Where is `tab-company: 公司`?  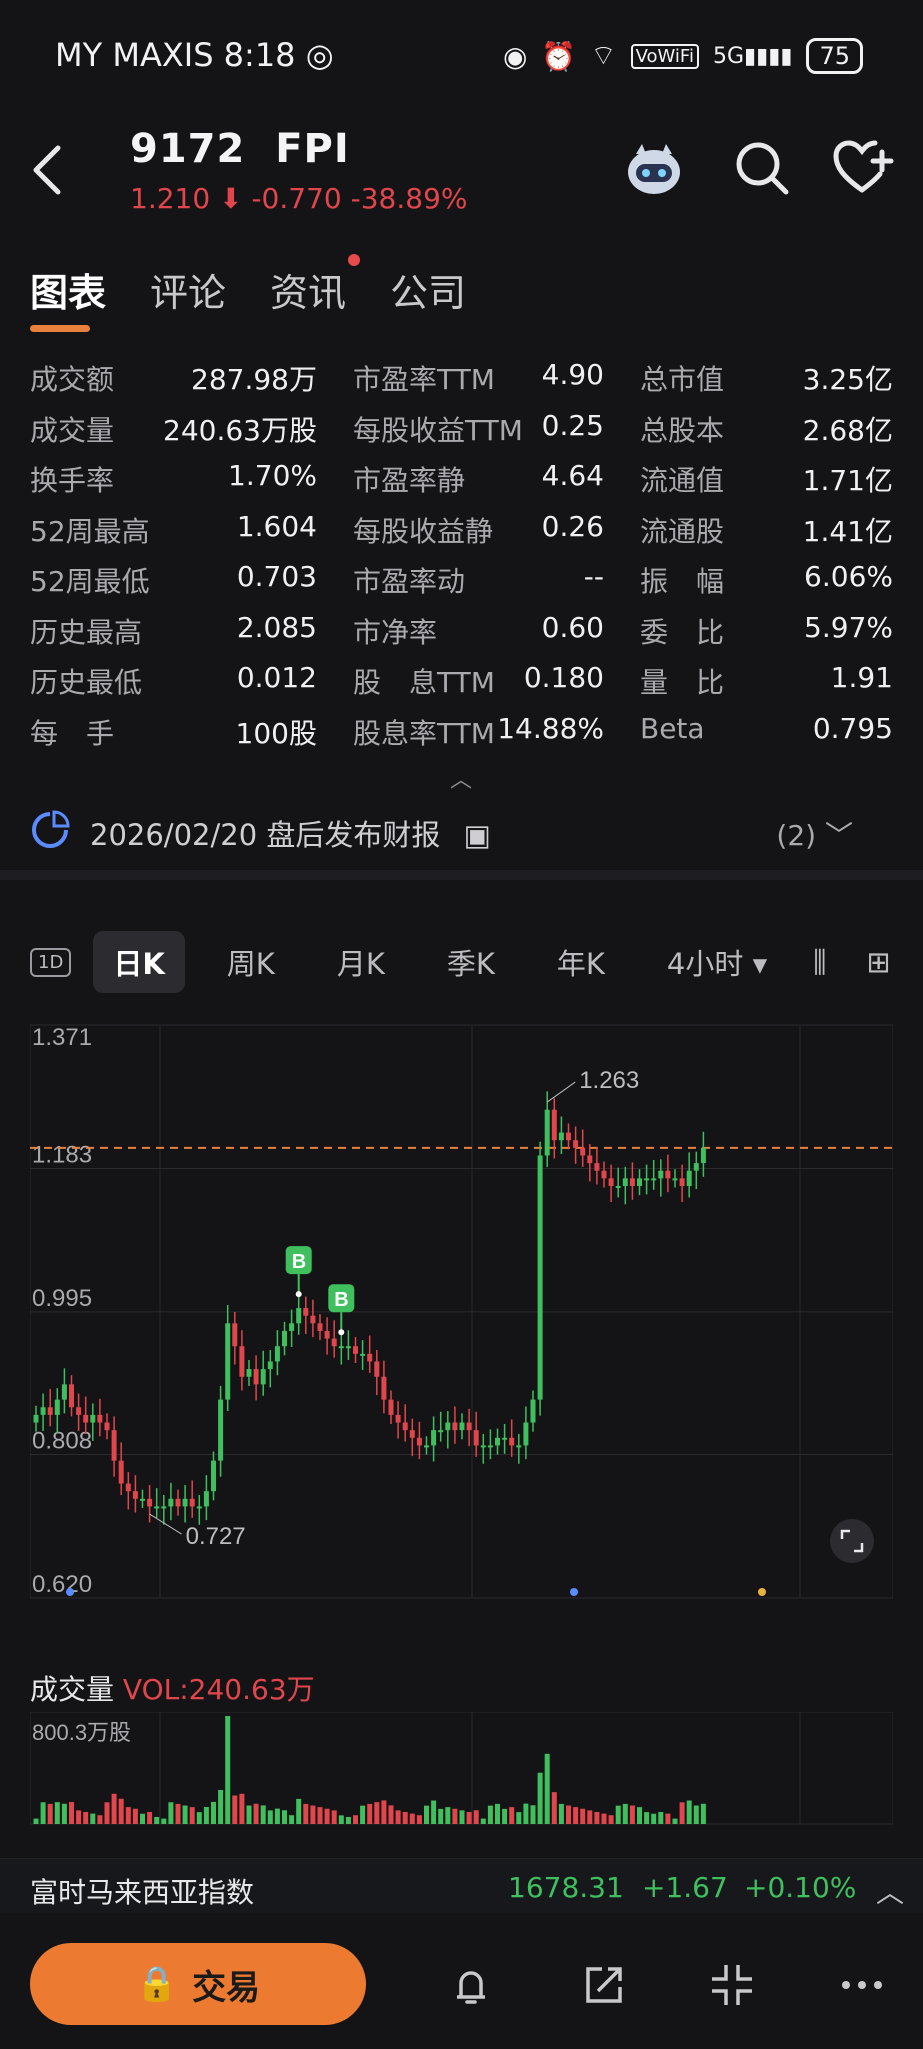
tab-company: 公司 is located at coordinates (428, 292).